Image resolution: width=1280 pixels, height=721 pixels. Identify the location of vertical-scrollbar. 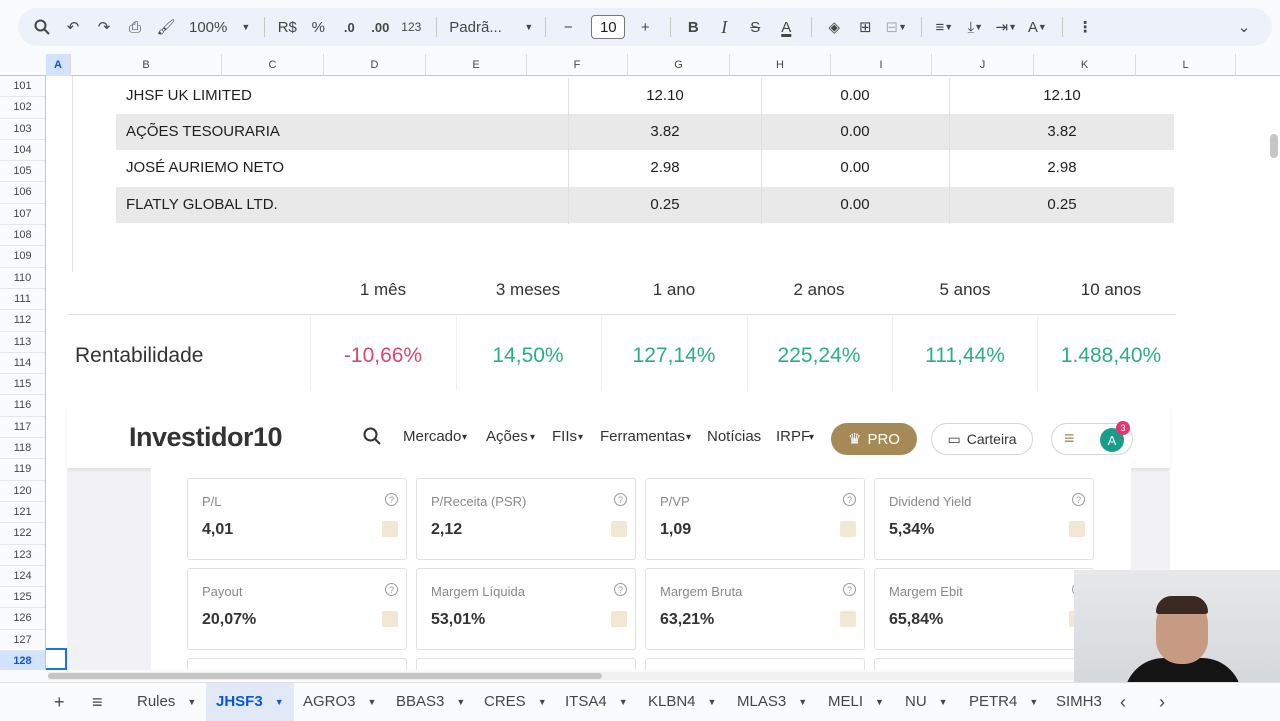
(1274, 146).